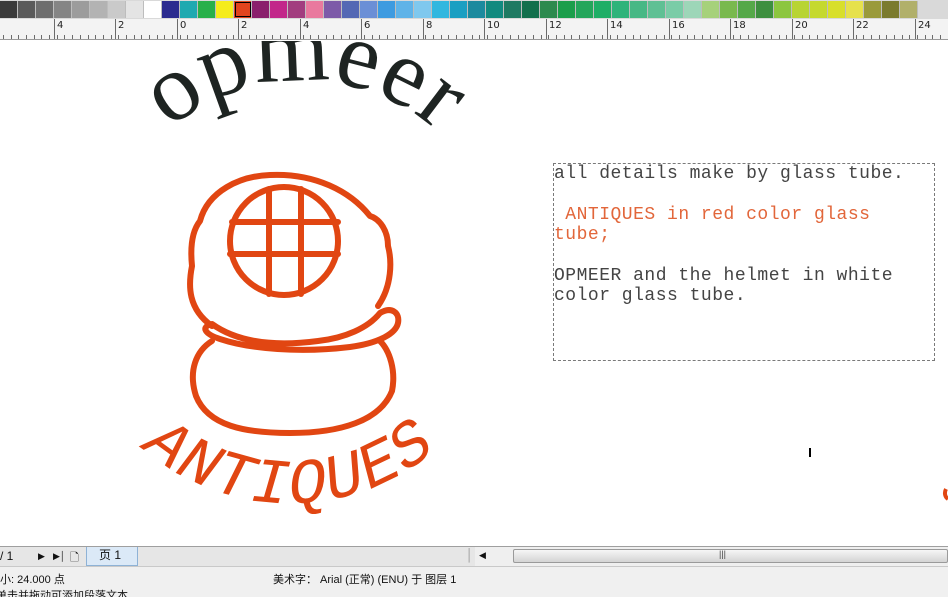 This screenshot has width=948, height=597. Describe the element at coordinates (730, 556) in the screenshot. I see `scrollbar-thumb: |||` at that location.